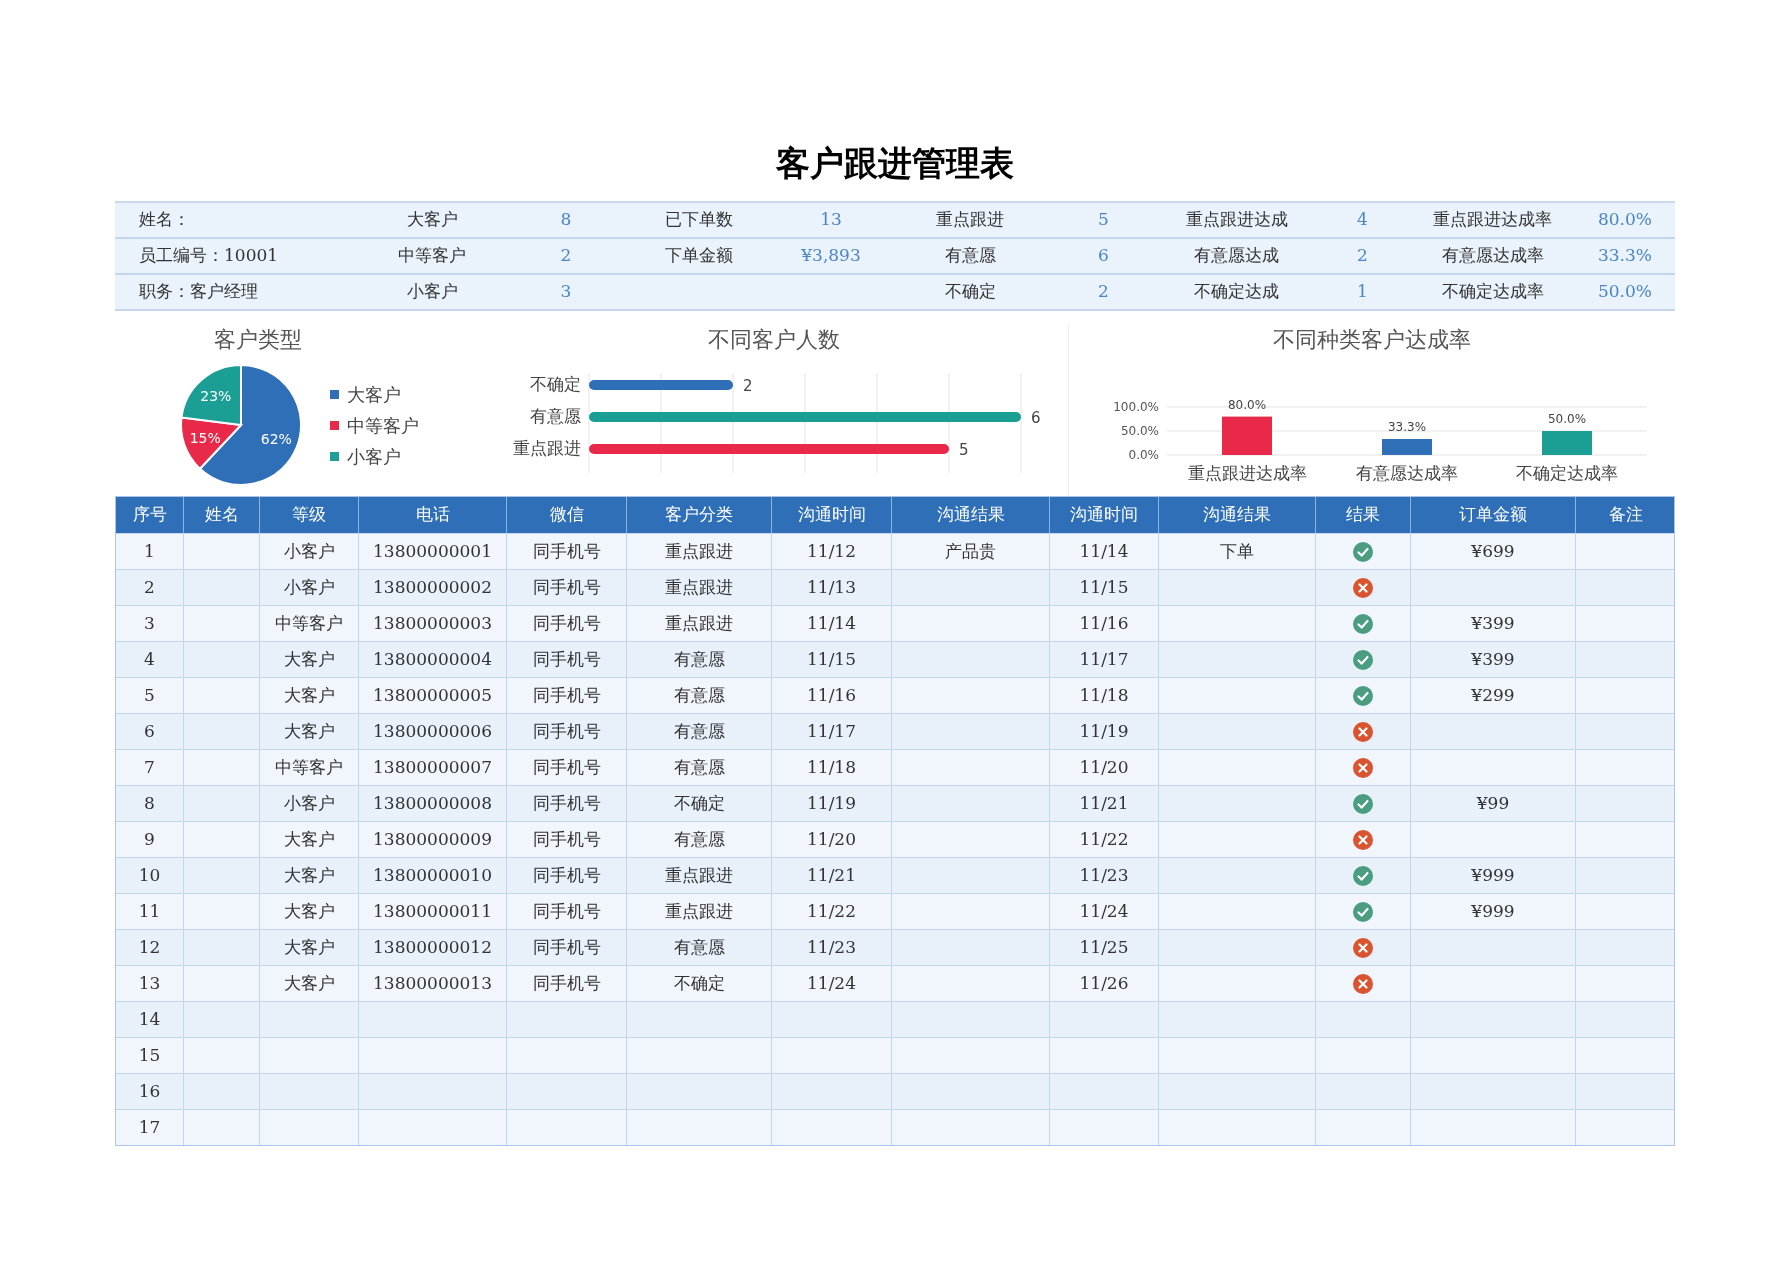 This screenshot has height=1267, width=1792. I want to click on table-cell-text: 2, so click(149, 587).